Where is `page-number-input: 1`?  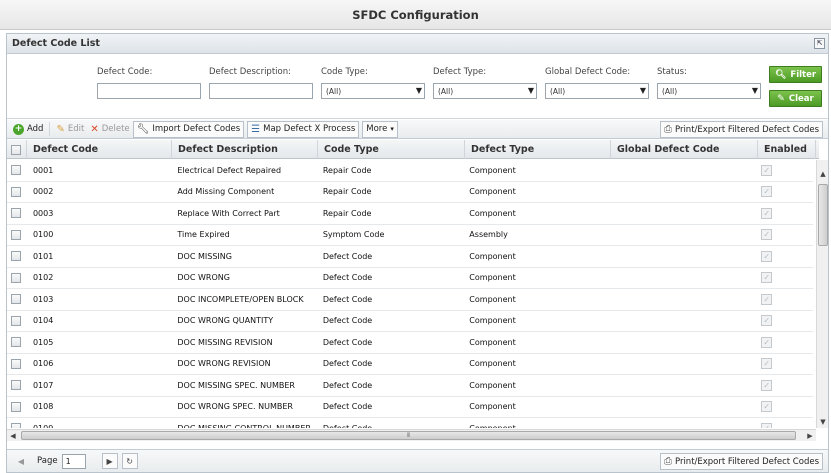 page-number-input: 1 is located at coordinates (73, 461).